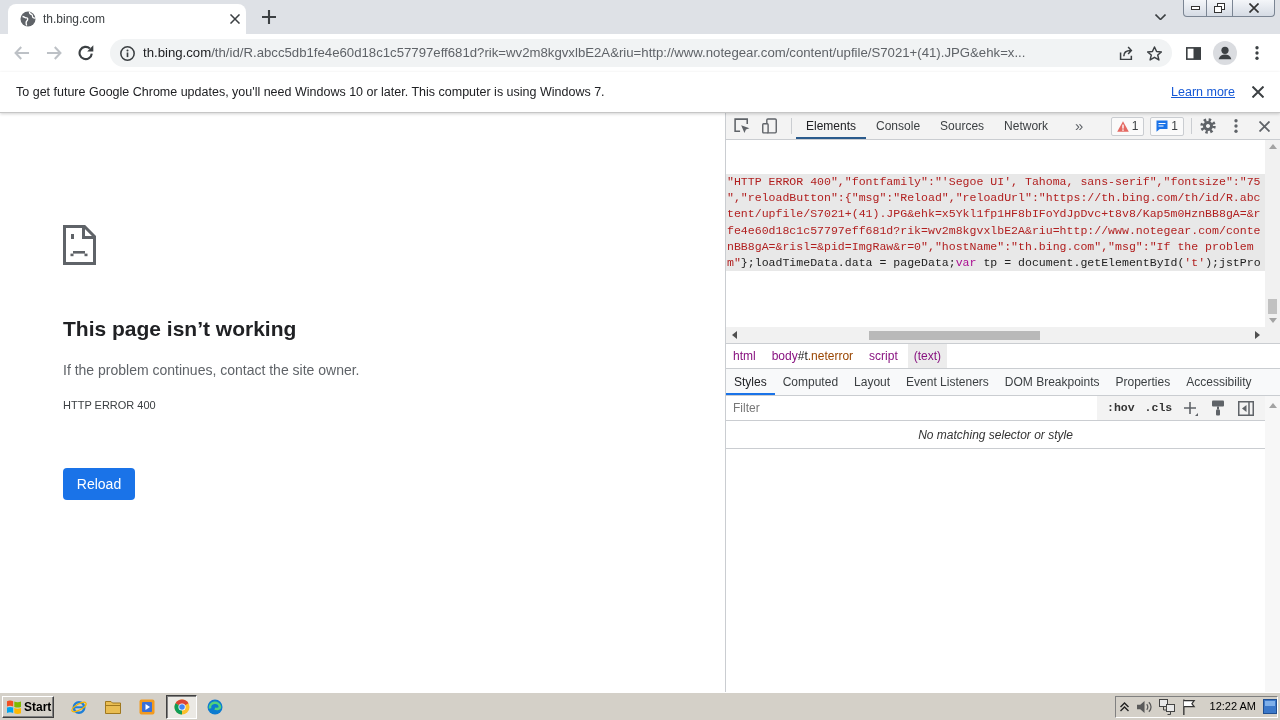 This screenshot has height=720, width=1280. I want to click on pane-tab: Properties, so click(1143, 382).